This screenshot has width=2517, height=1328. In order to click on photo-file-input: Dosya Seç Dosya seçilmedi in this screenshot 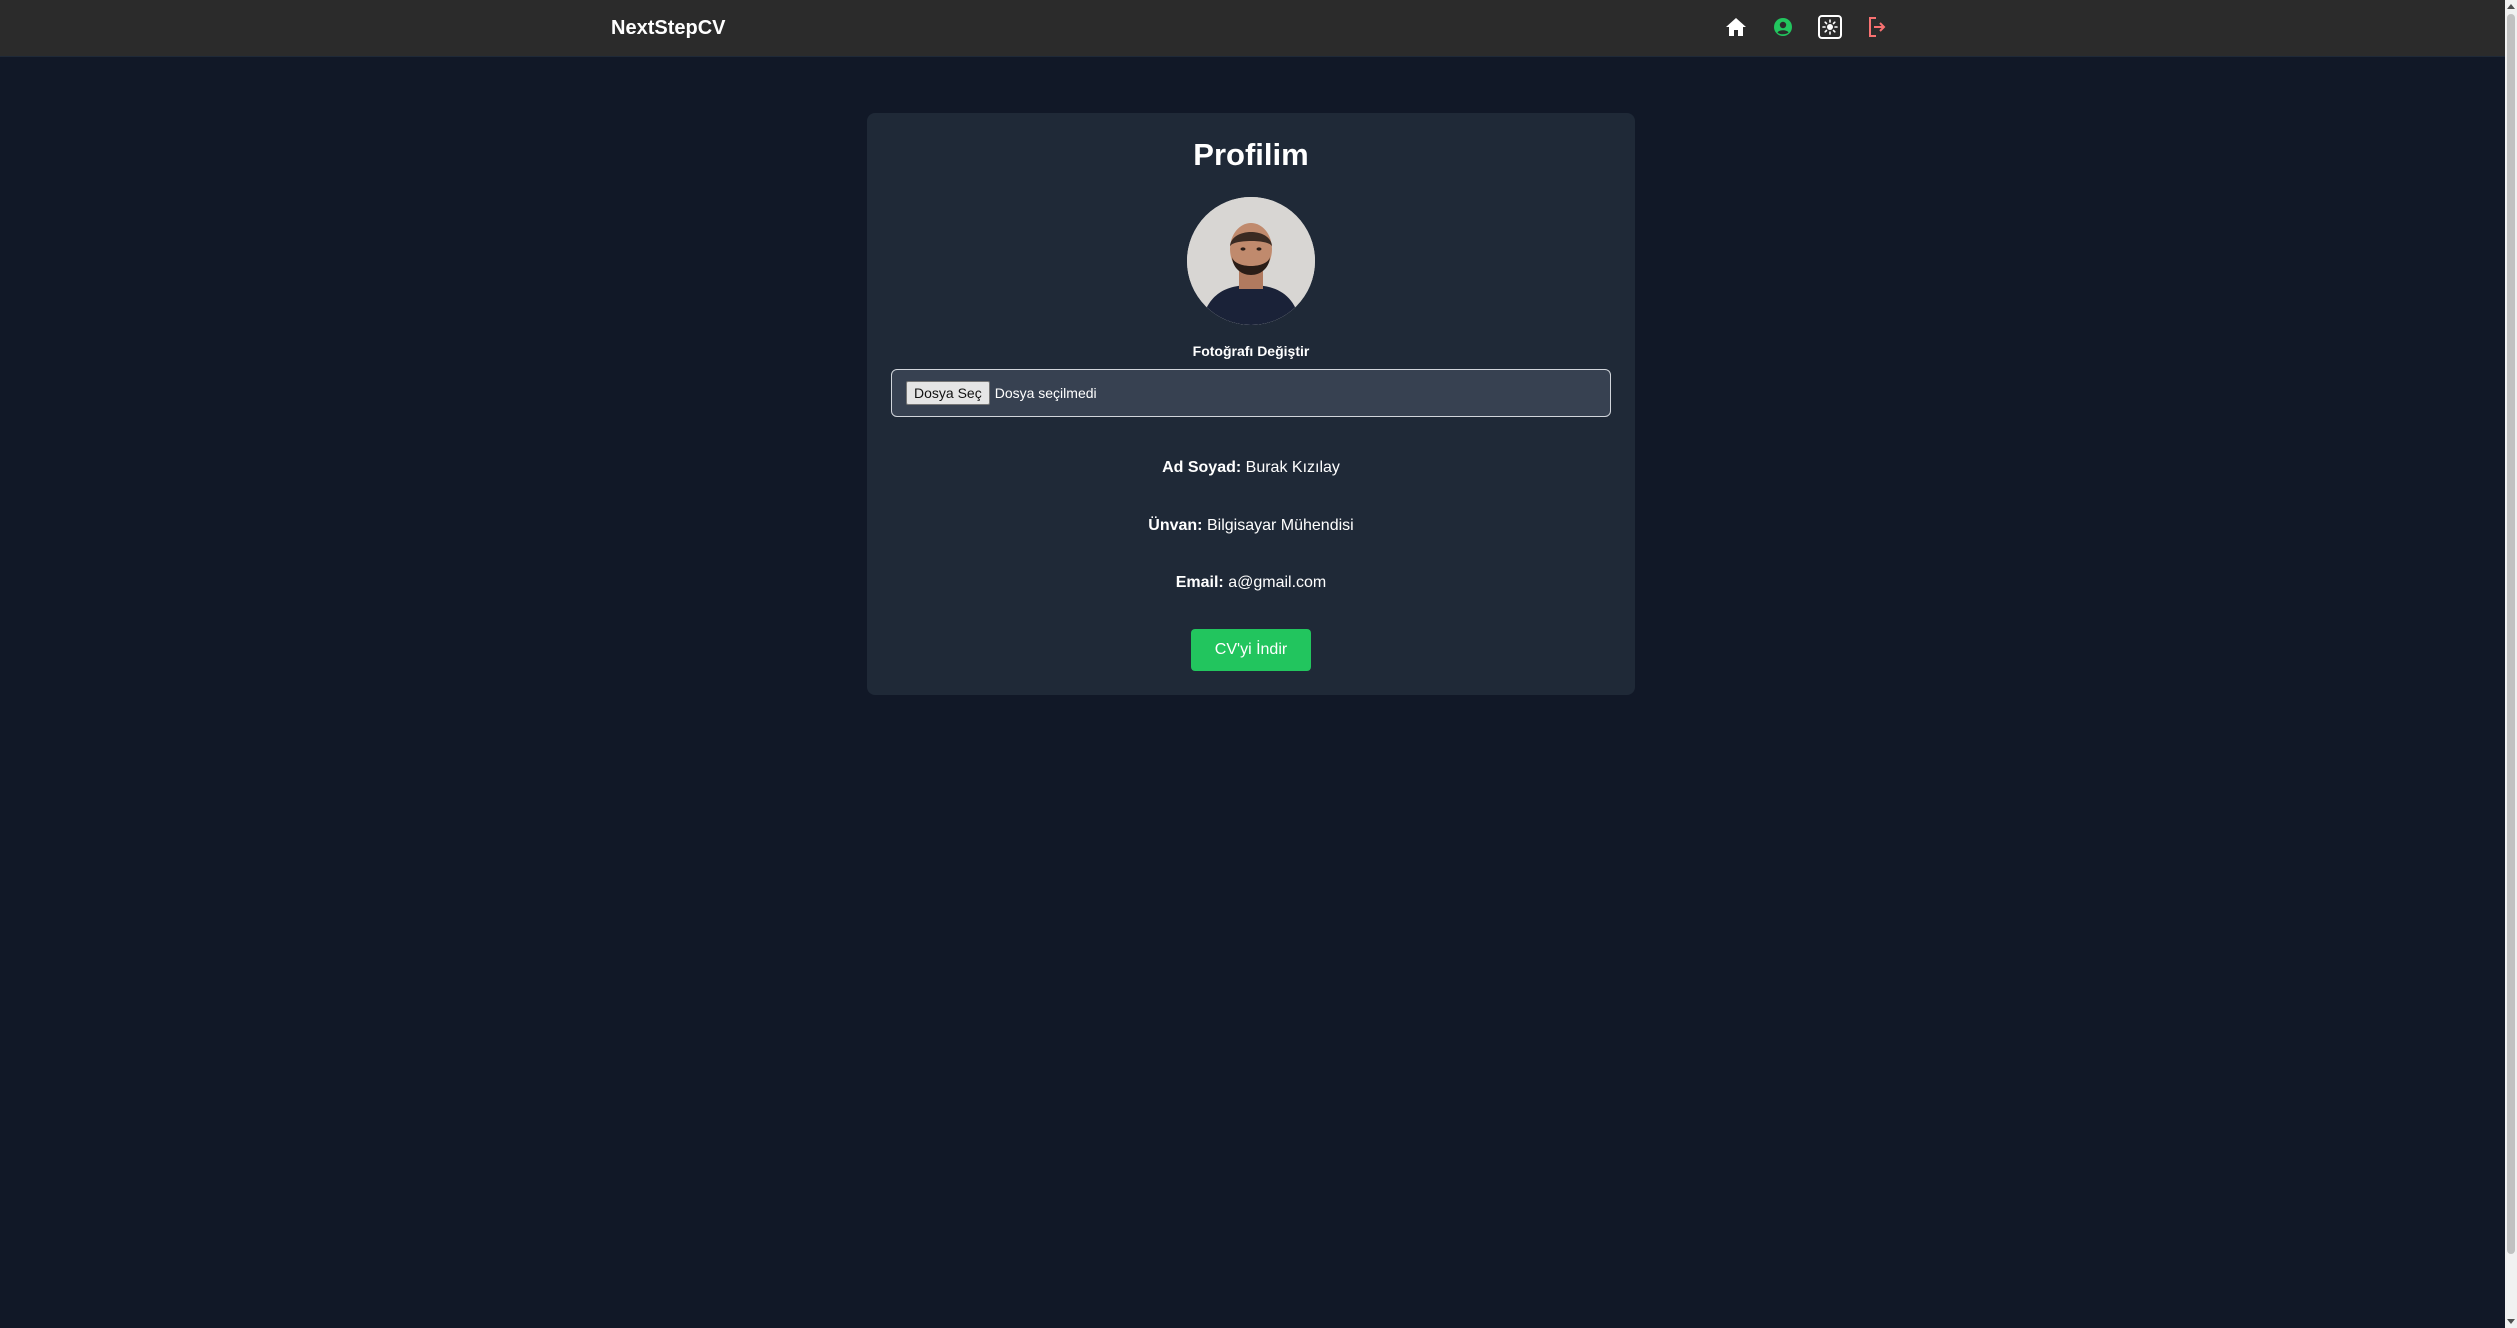, I will do `click(1251, 393)`.